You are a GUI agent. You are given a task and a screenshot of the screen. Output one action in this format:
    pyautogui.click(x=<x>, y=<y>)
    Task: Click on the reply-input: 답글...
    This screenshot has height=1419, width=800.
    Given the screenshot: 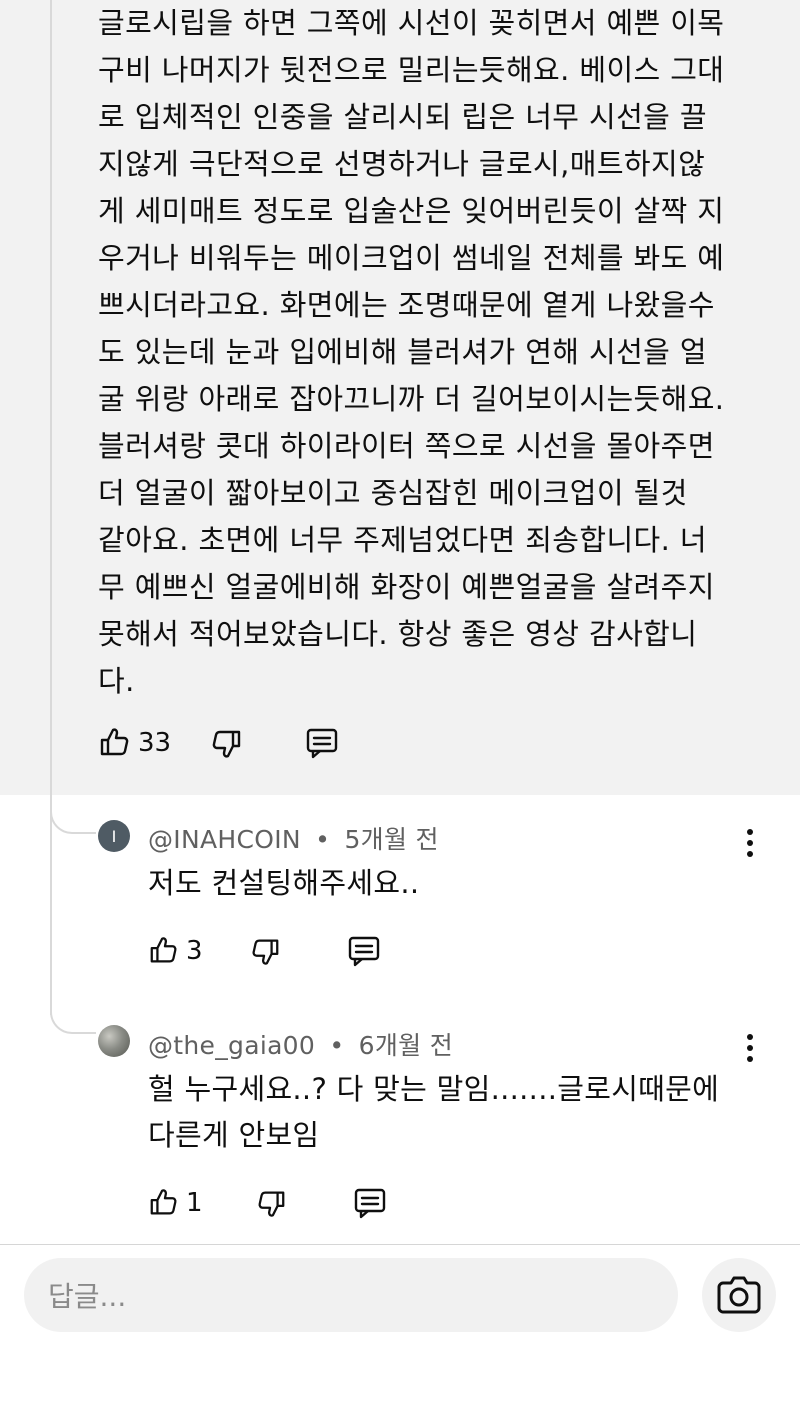 What is the action you would take?
    pyautogui.click(x=351, y=1295)
    